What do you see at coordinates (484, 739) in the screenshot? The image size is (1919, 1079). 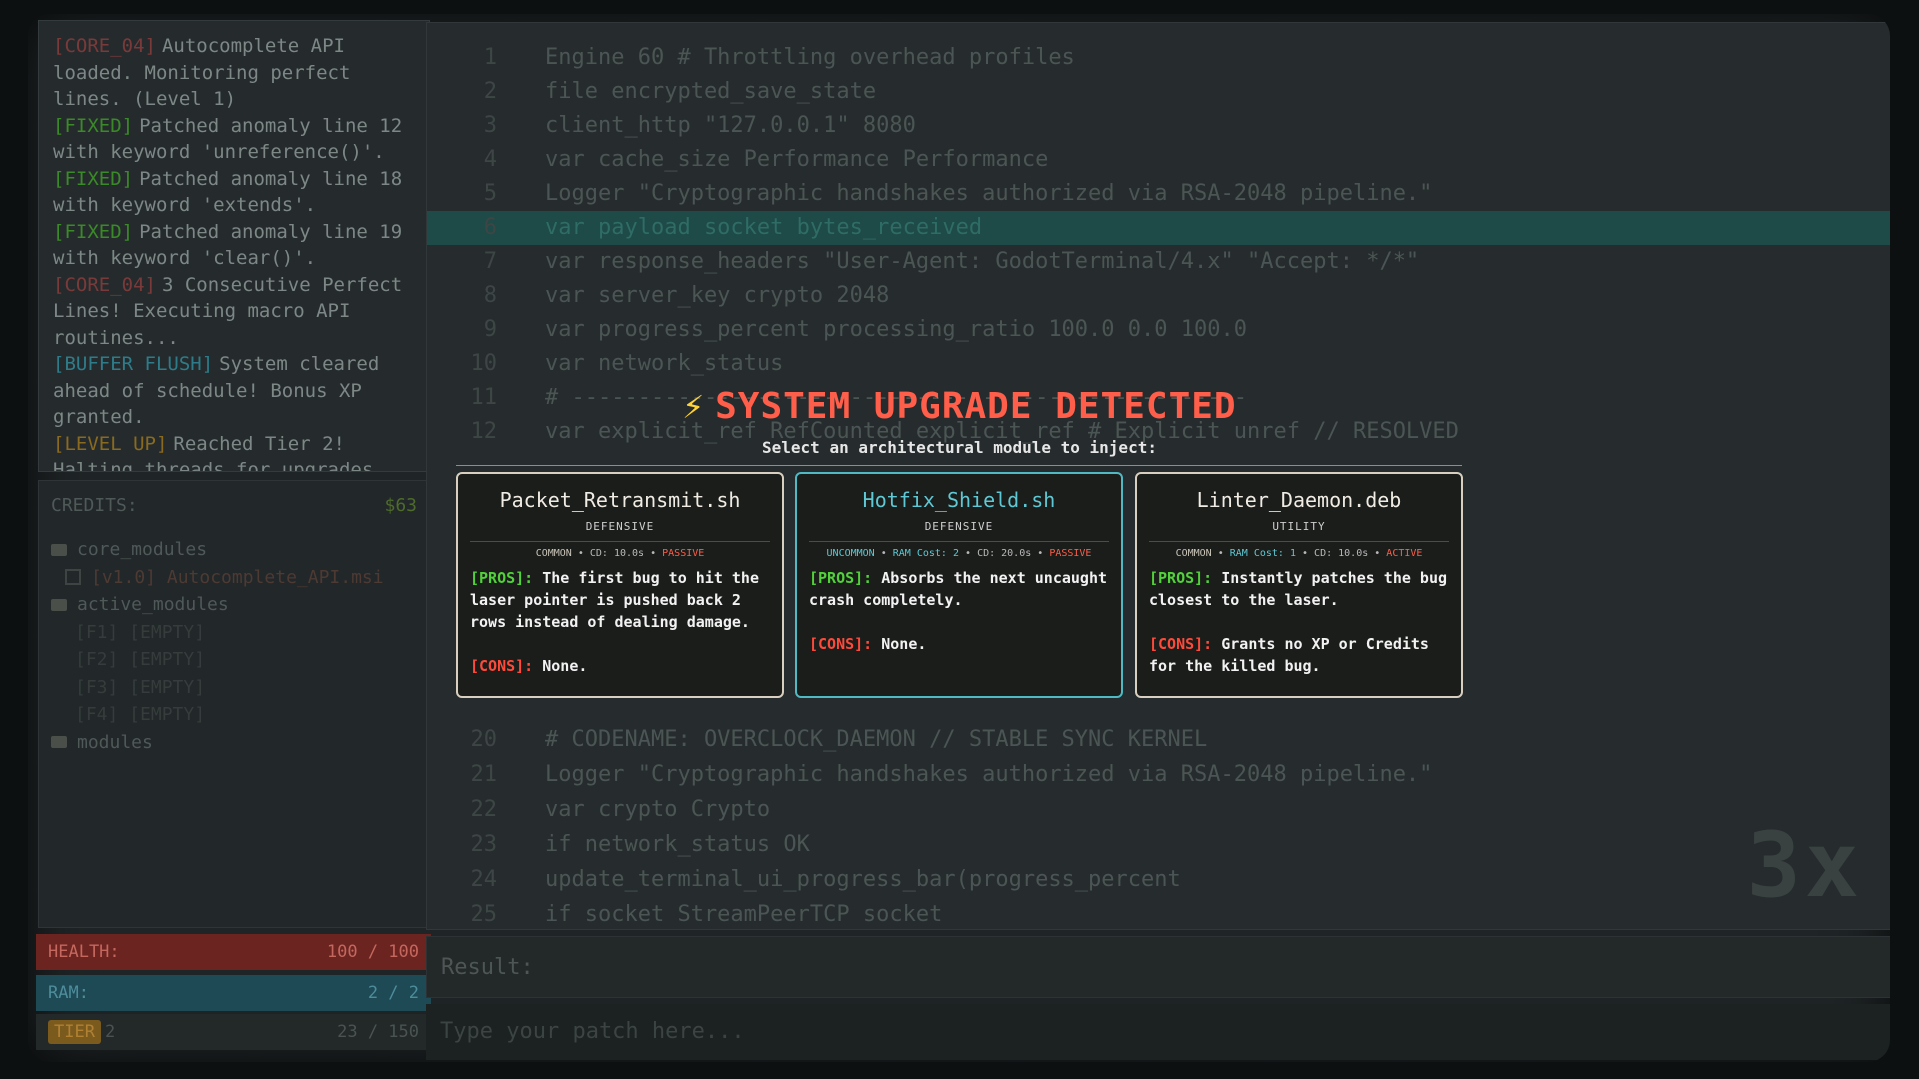 I see `line-number: 20` at bounding box center [484, 739].